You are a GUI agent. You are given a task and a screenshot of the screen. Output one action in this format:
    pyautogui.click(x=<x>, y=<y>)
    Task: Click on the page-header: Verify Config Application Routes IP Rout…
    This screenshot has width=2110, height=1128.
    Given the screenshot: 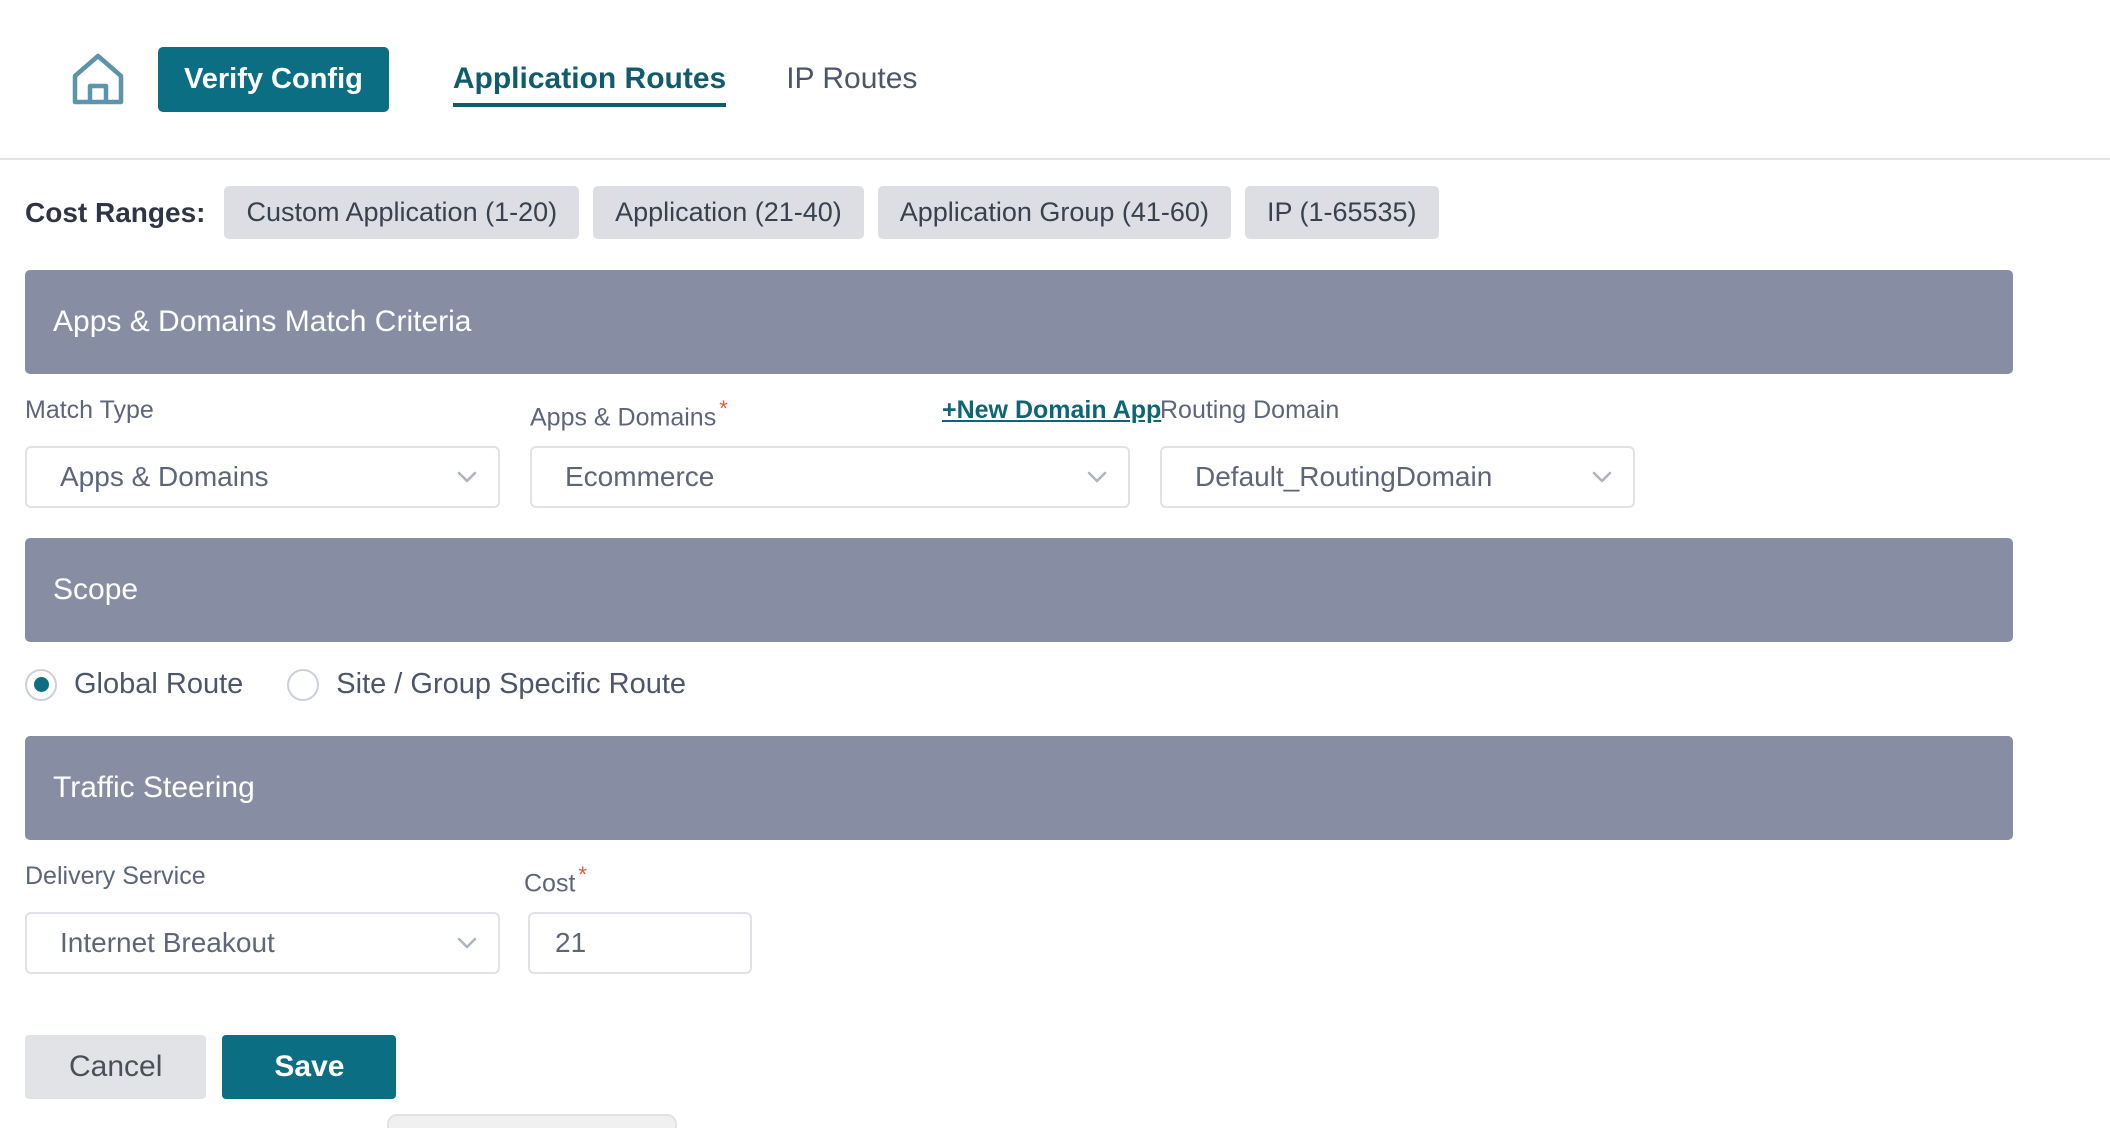 What is the action you would take?
    pyautogui.click(x=1055, y=80)
    